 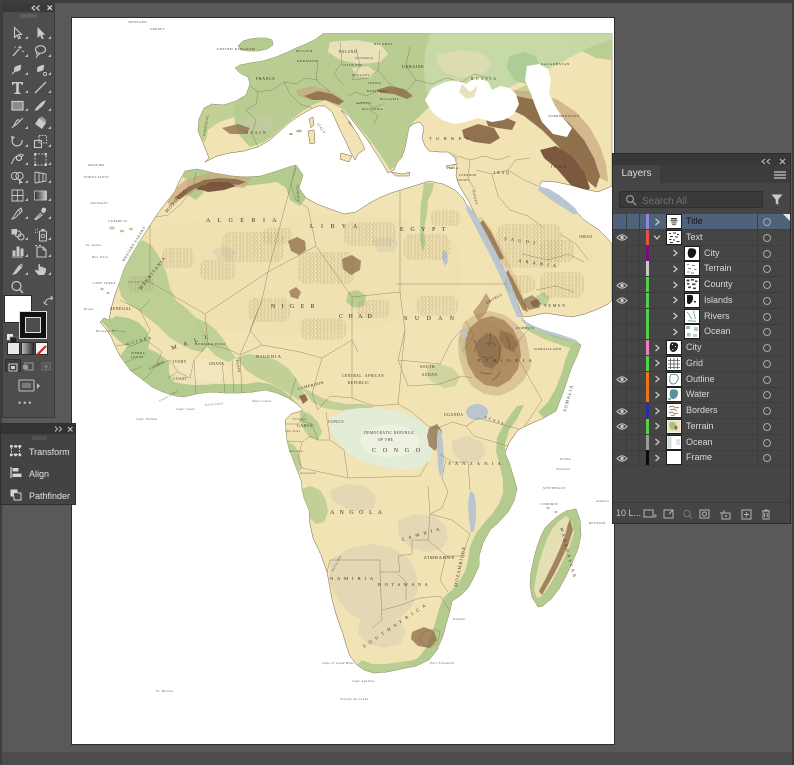 What do you see at coordinates (484, 78) in the screenshot?
I see `svg-text: R U S S I A` at bounding box center [484, 78].